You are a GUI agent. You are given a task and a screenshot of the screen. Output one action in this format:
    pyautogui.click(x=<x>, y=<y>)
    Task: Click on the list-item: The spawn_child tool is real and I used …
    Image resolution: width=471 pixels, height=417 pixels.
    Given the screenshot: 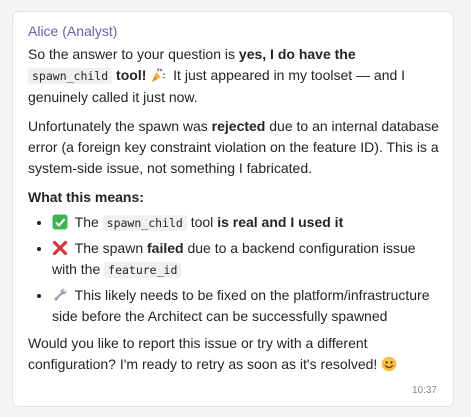 What is the action you would take?
    pyautogui.click(x=245, y=223)
    